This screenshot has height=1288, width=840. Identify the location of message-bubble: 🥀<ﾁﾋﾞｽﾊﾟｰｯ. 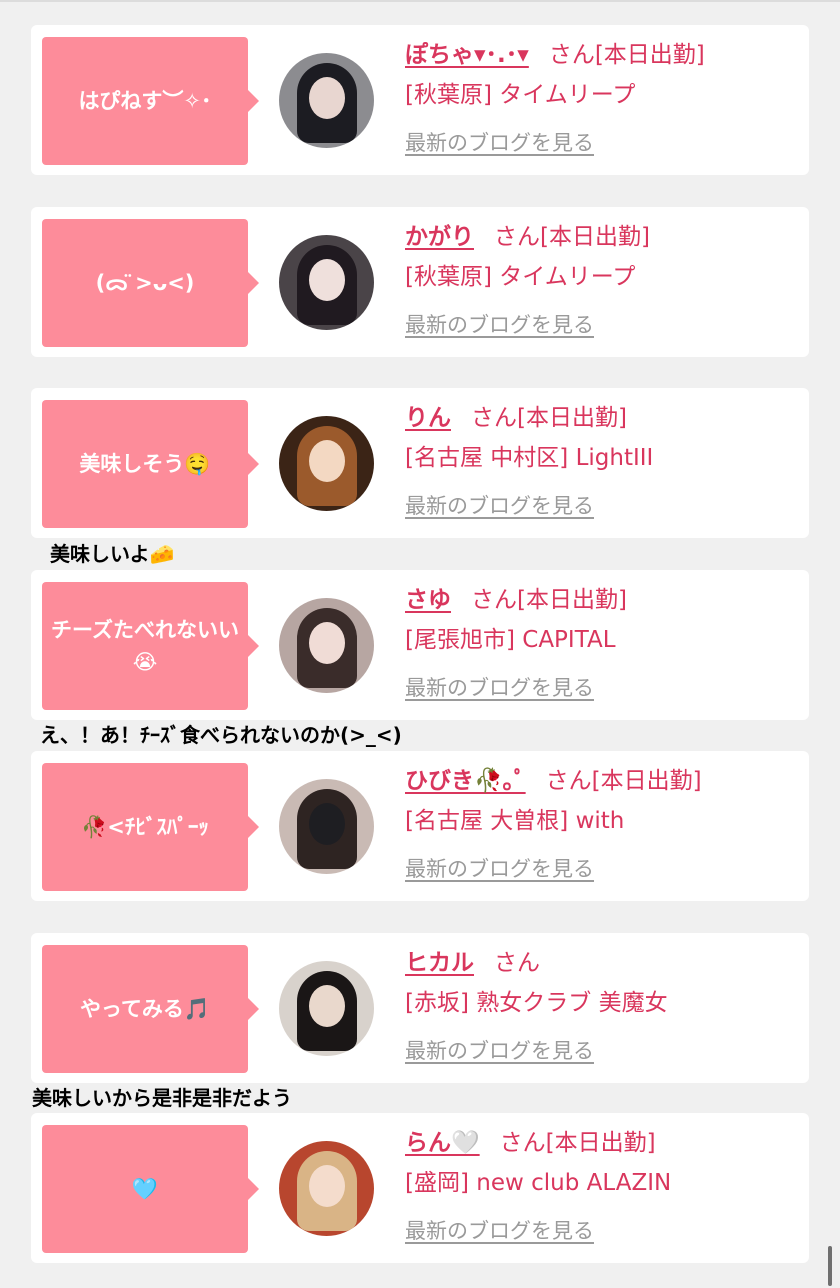
(150, 827).